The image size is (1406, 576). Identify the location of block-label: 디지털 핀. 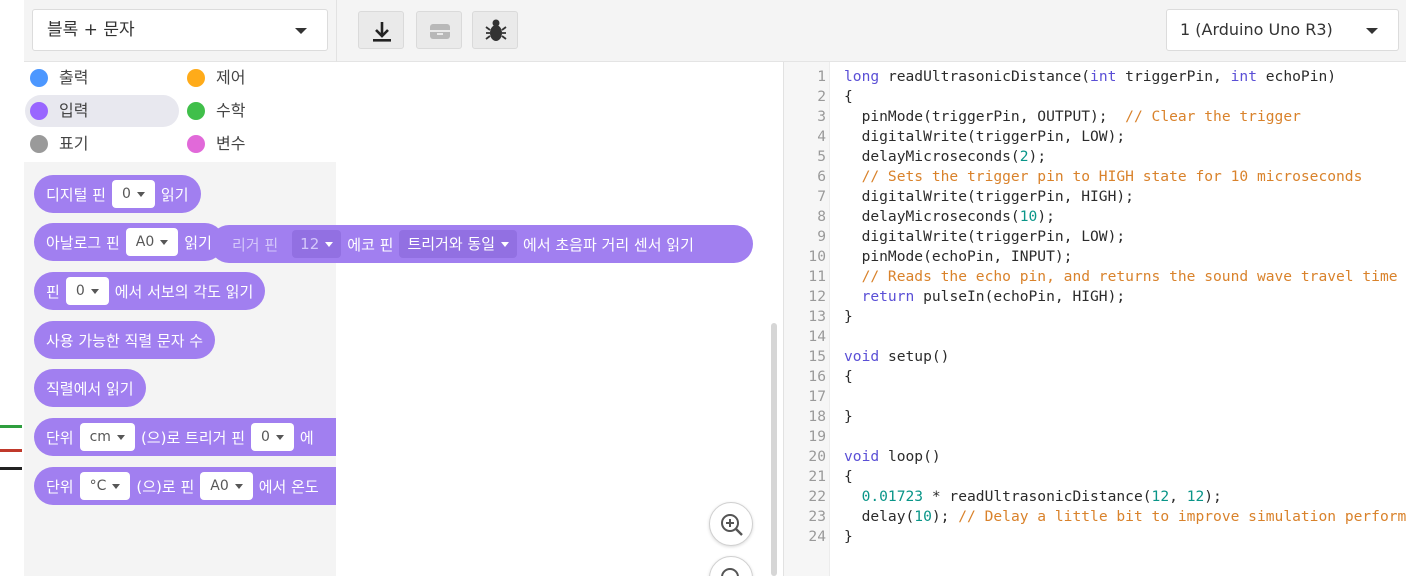
(76, 194).